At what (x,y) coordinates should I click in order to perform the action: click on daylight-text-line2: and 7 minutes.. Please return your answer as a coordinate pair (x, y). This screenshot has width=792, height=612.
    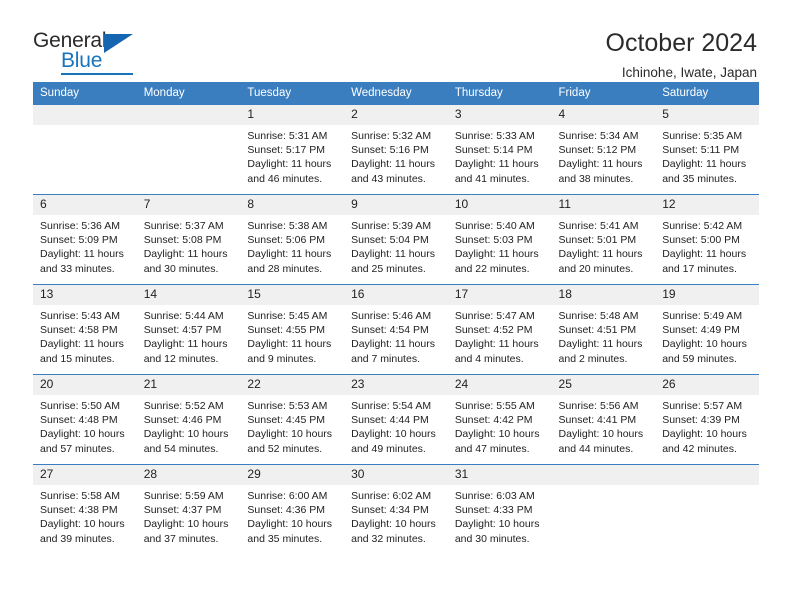
    Looking at the image, I should click on (385, 358).